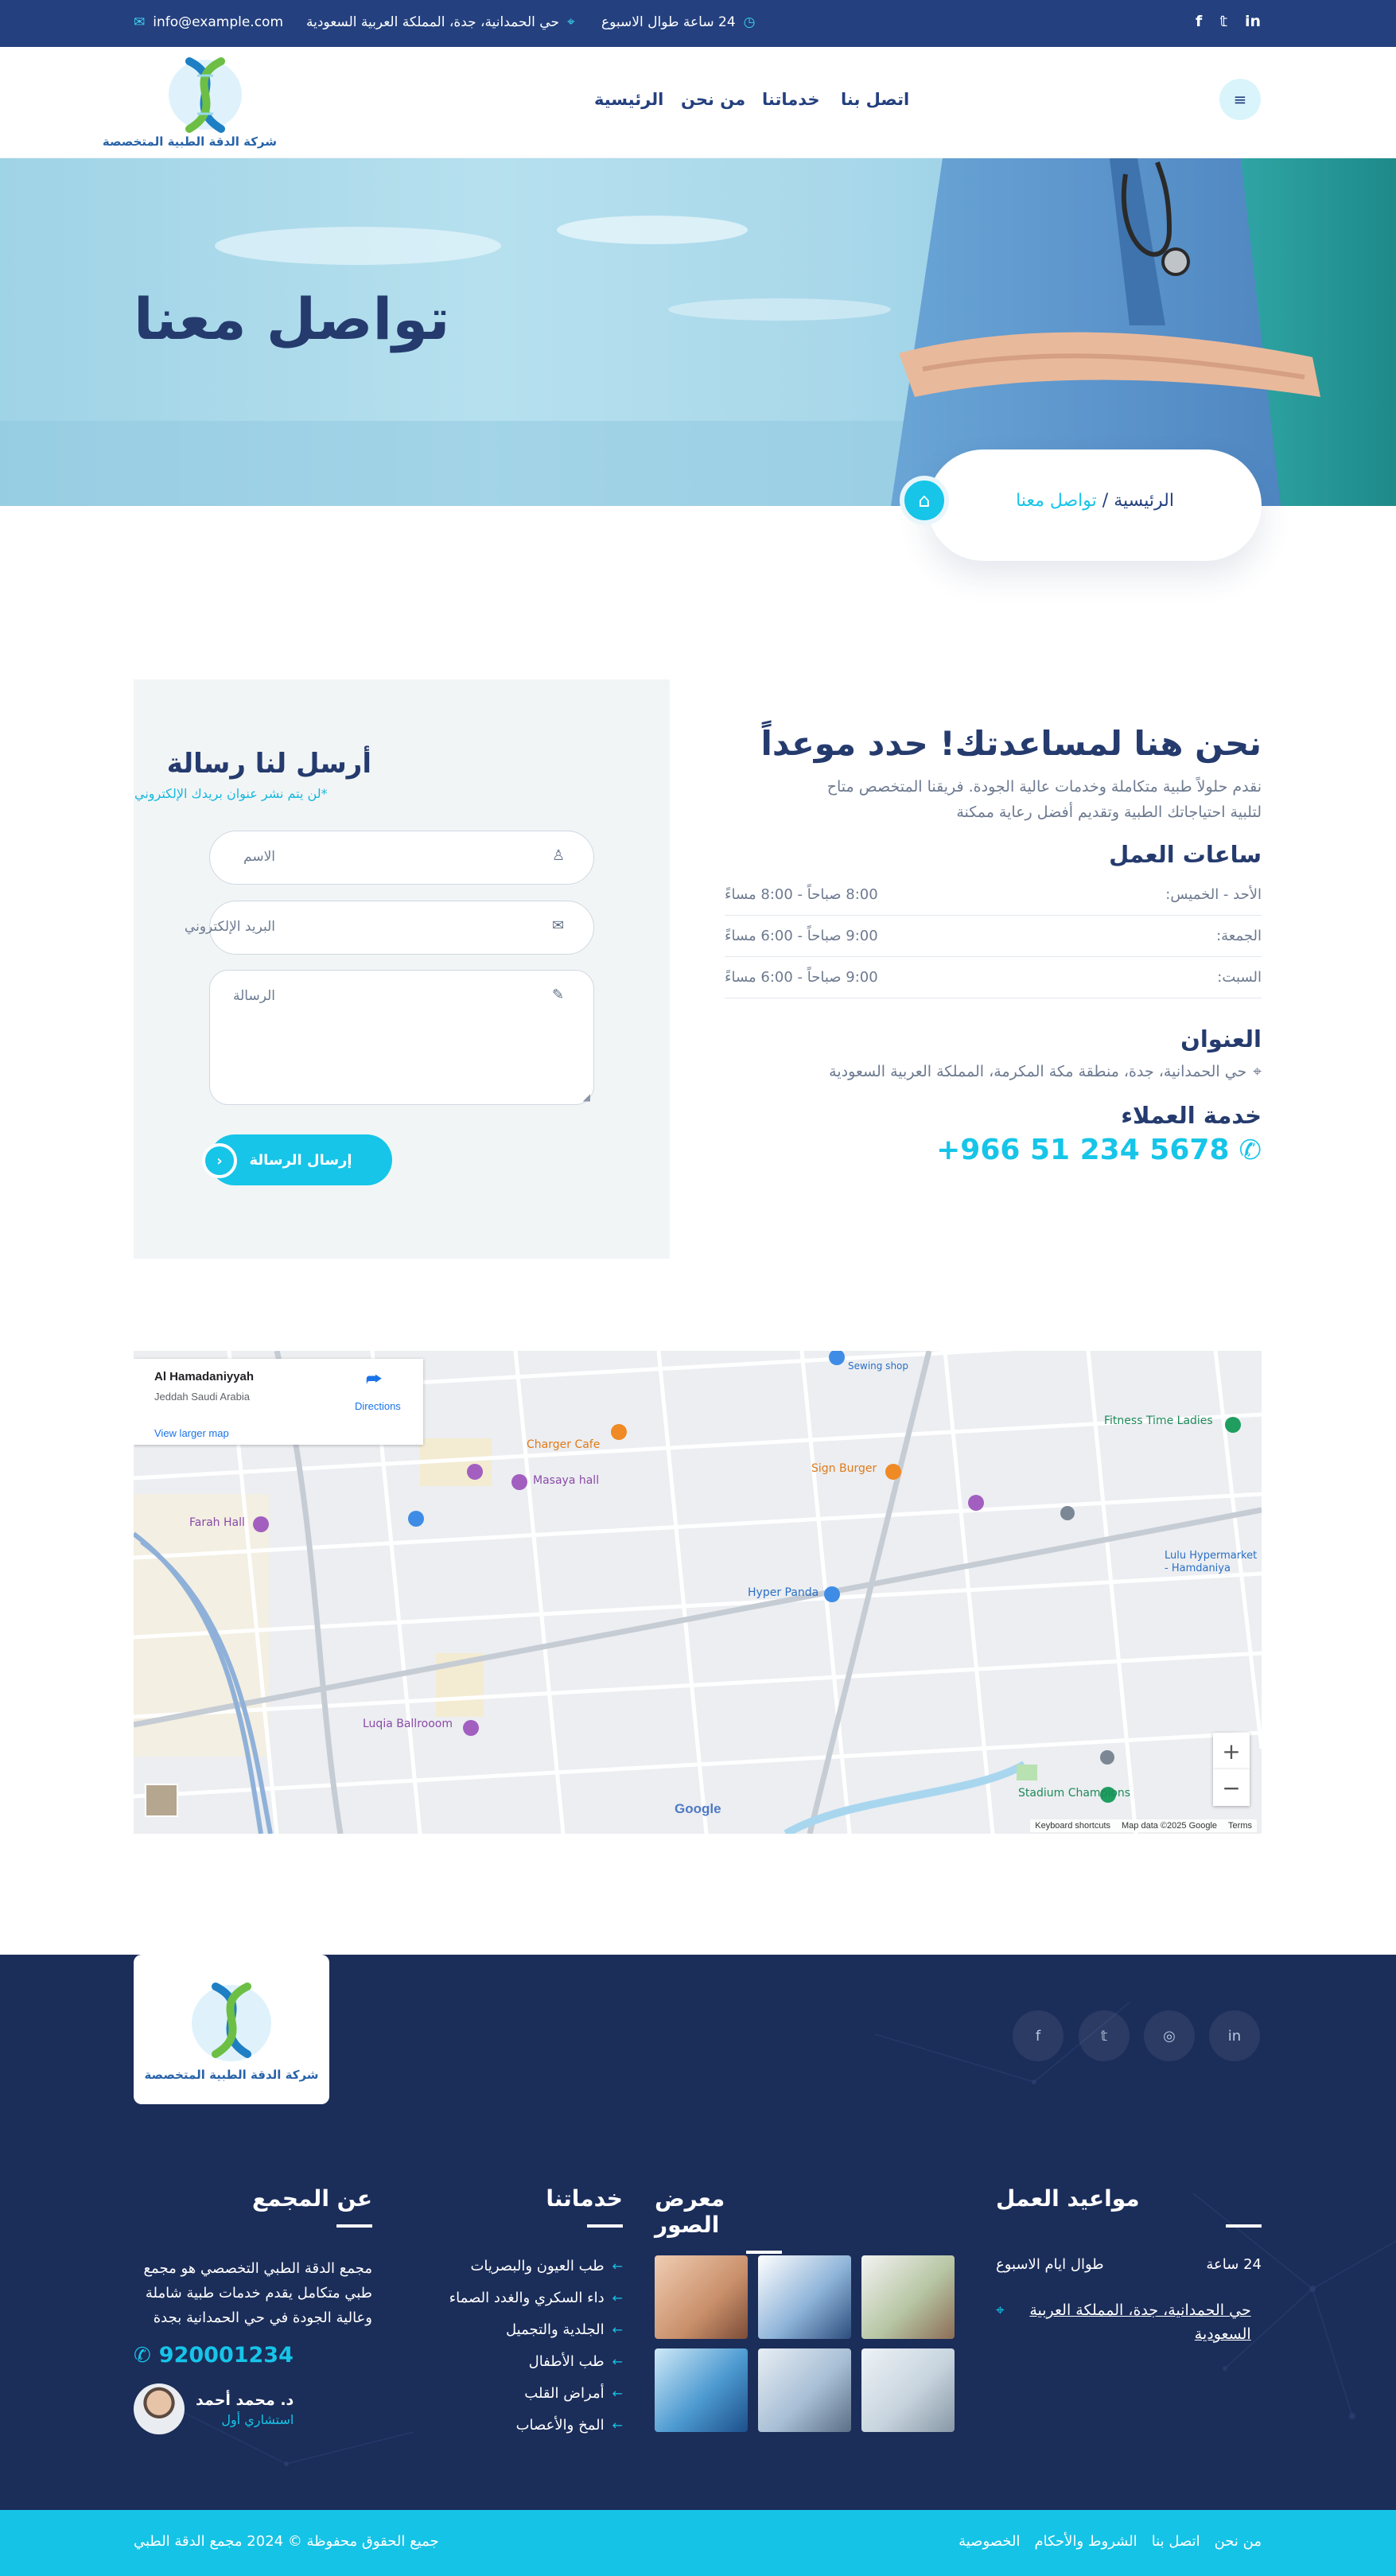 The height and width of the screenshot is (2576, 1396). What do you see at coordinates (567, 2362) in the screenshot?
I see `service-label: طب الأطفال` at bounding box center [567, 2362].